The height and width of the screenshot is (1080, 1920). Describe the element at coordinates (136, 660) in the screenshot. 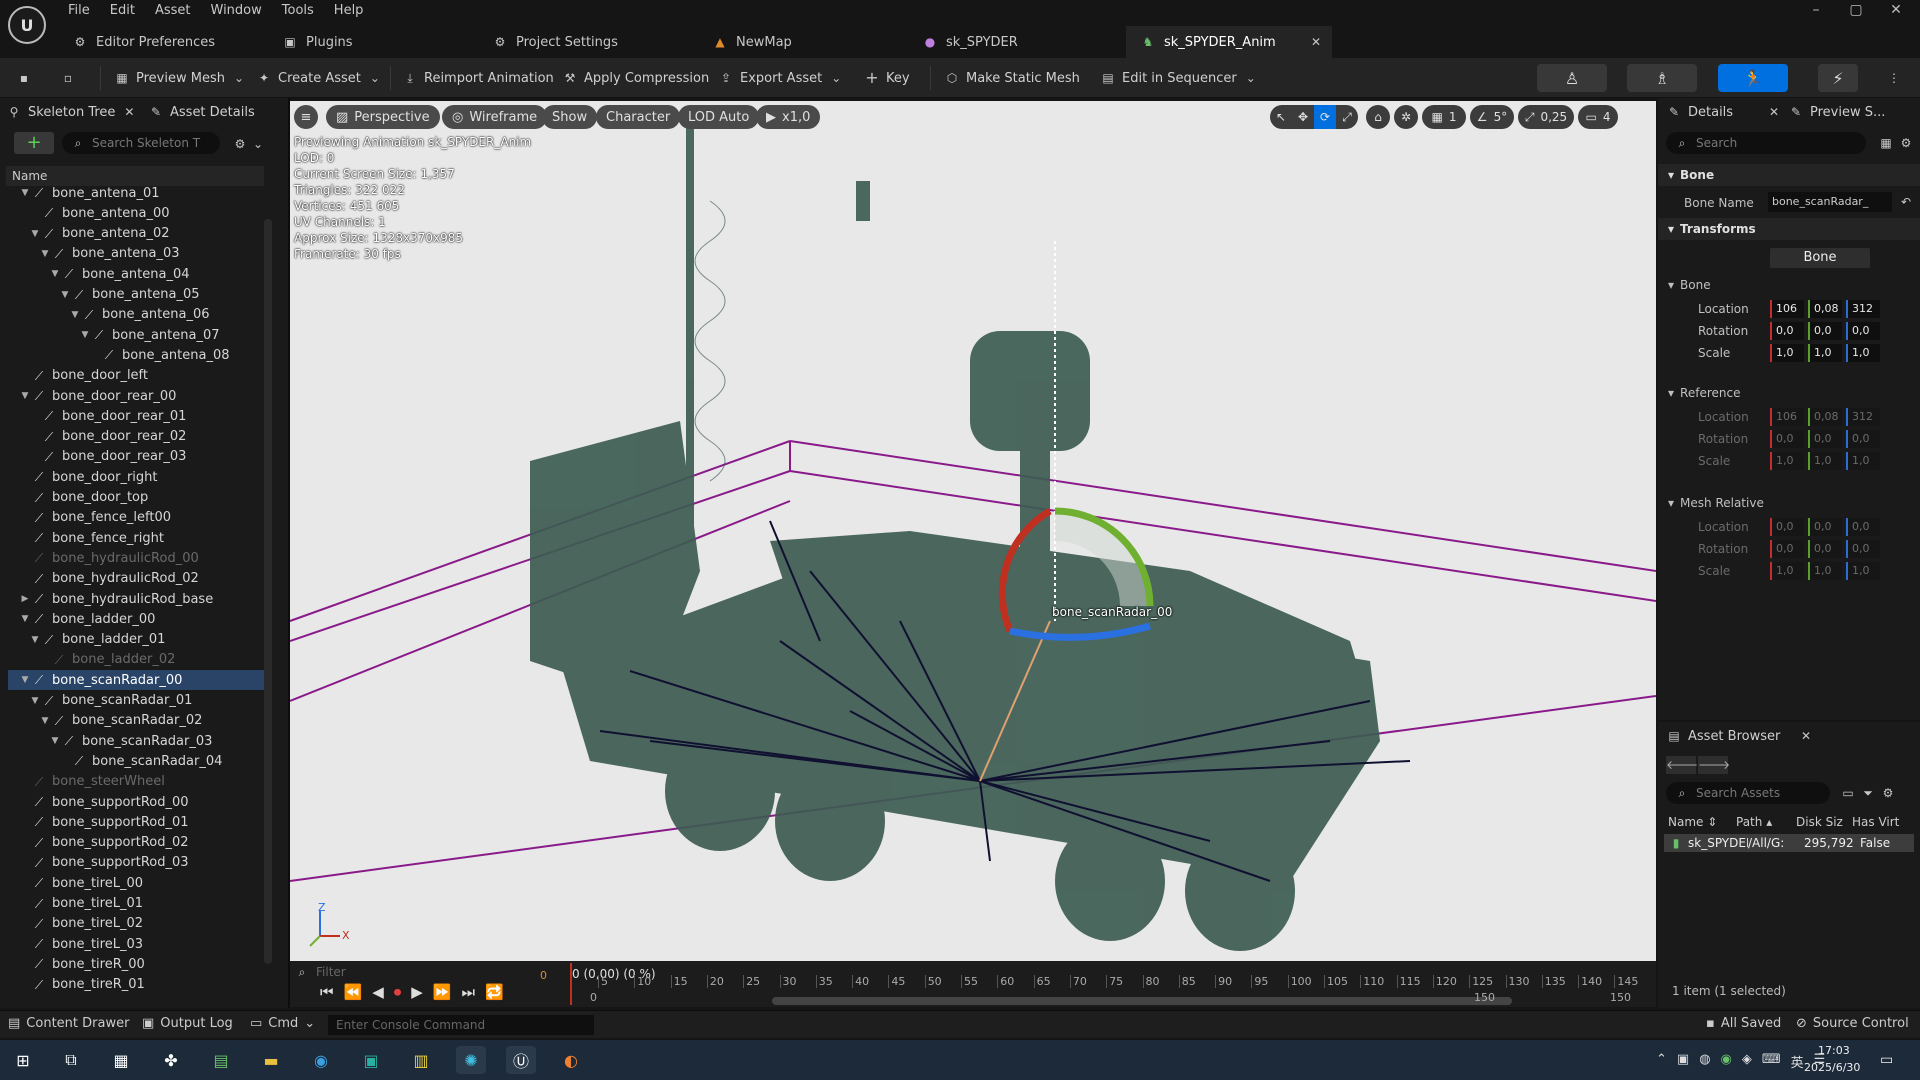

I see `tree-row: ⟋ bone_ladder_02` at that location.